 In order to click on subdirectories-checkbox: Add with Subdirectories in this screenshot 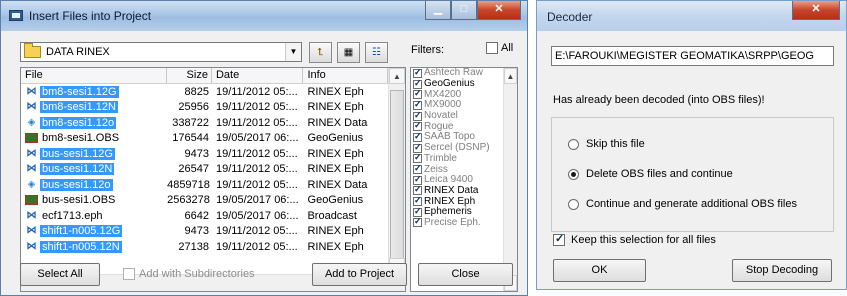, I will do `click(189, 274)`.